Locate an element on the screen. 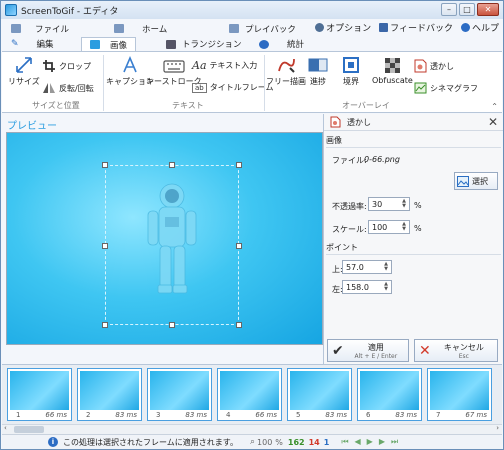 This screenshot has height=450, width=504. save-icon is located at coordinates (16, 28).